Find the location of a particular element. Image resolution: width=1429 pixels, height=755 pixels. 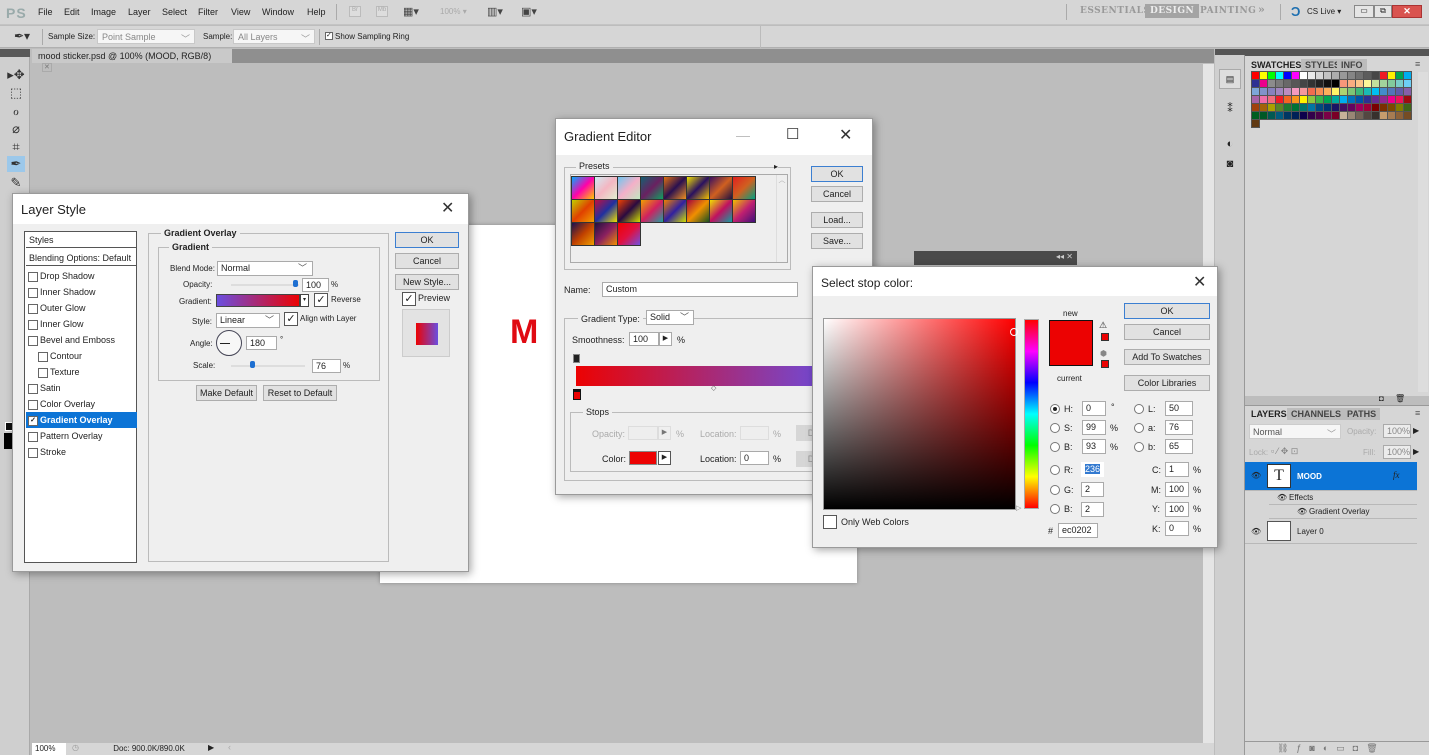

tab-paths: PATHS is located at coordinates (1362, 414).